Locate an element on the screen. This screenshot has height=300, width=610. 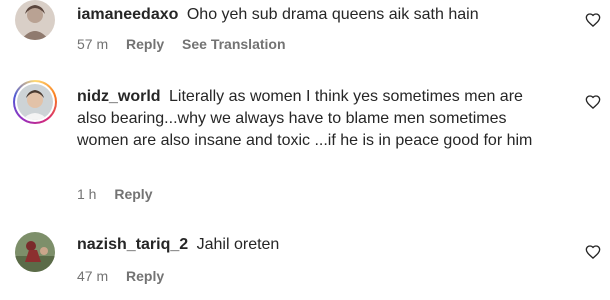
comment-body: Jahil oreten is located at coordinates (238, 244).